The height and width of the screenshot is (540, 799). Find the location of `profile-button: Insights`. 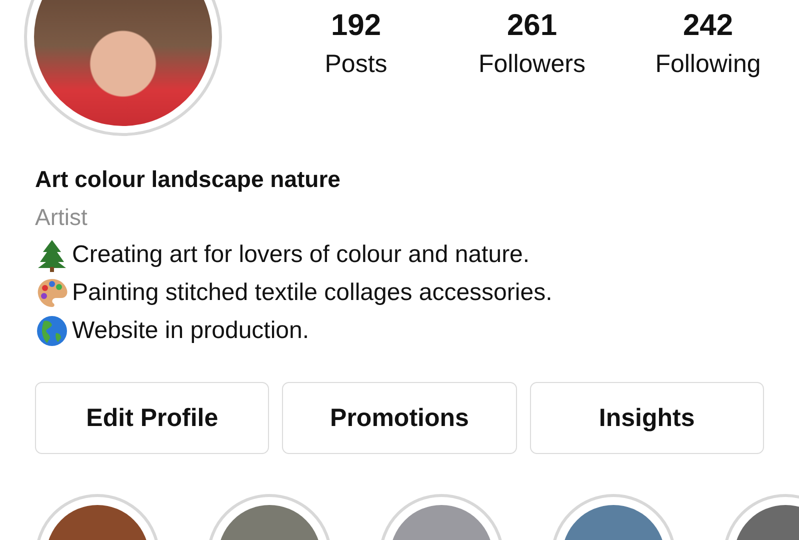

profile-button: Insights is located at coordinates (647, 418).